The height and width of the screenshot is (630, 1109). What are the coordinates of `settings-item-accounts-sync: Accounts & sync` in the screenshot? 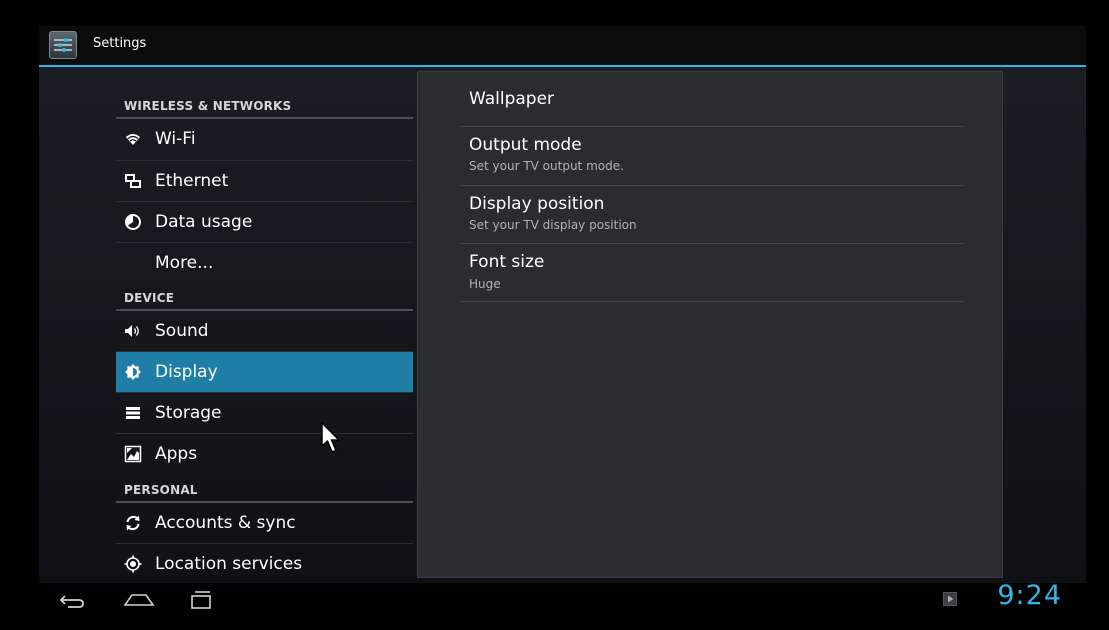 It's located at (264, 523).